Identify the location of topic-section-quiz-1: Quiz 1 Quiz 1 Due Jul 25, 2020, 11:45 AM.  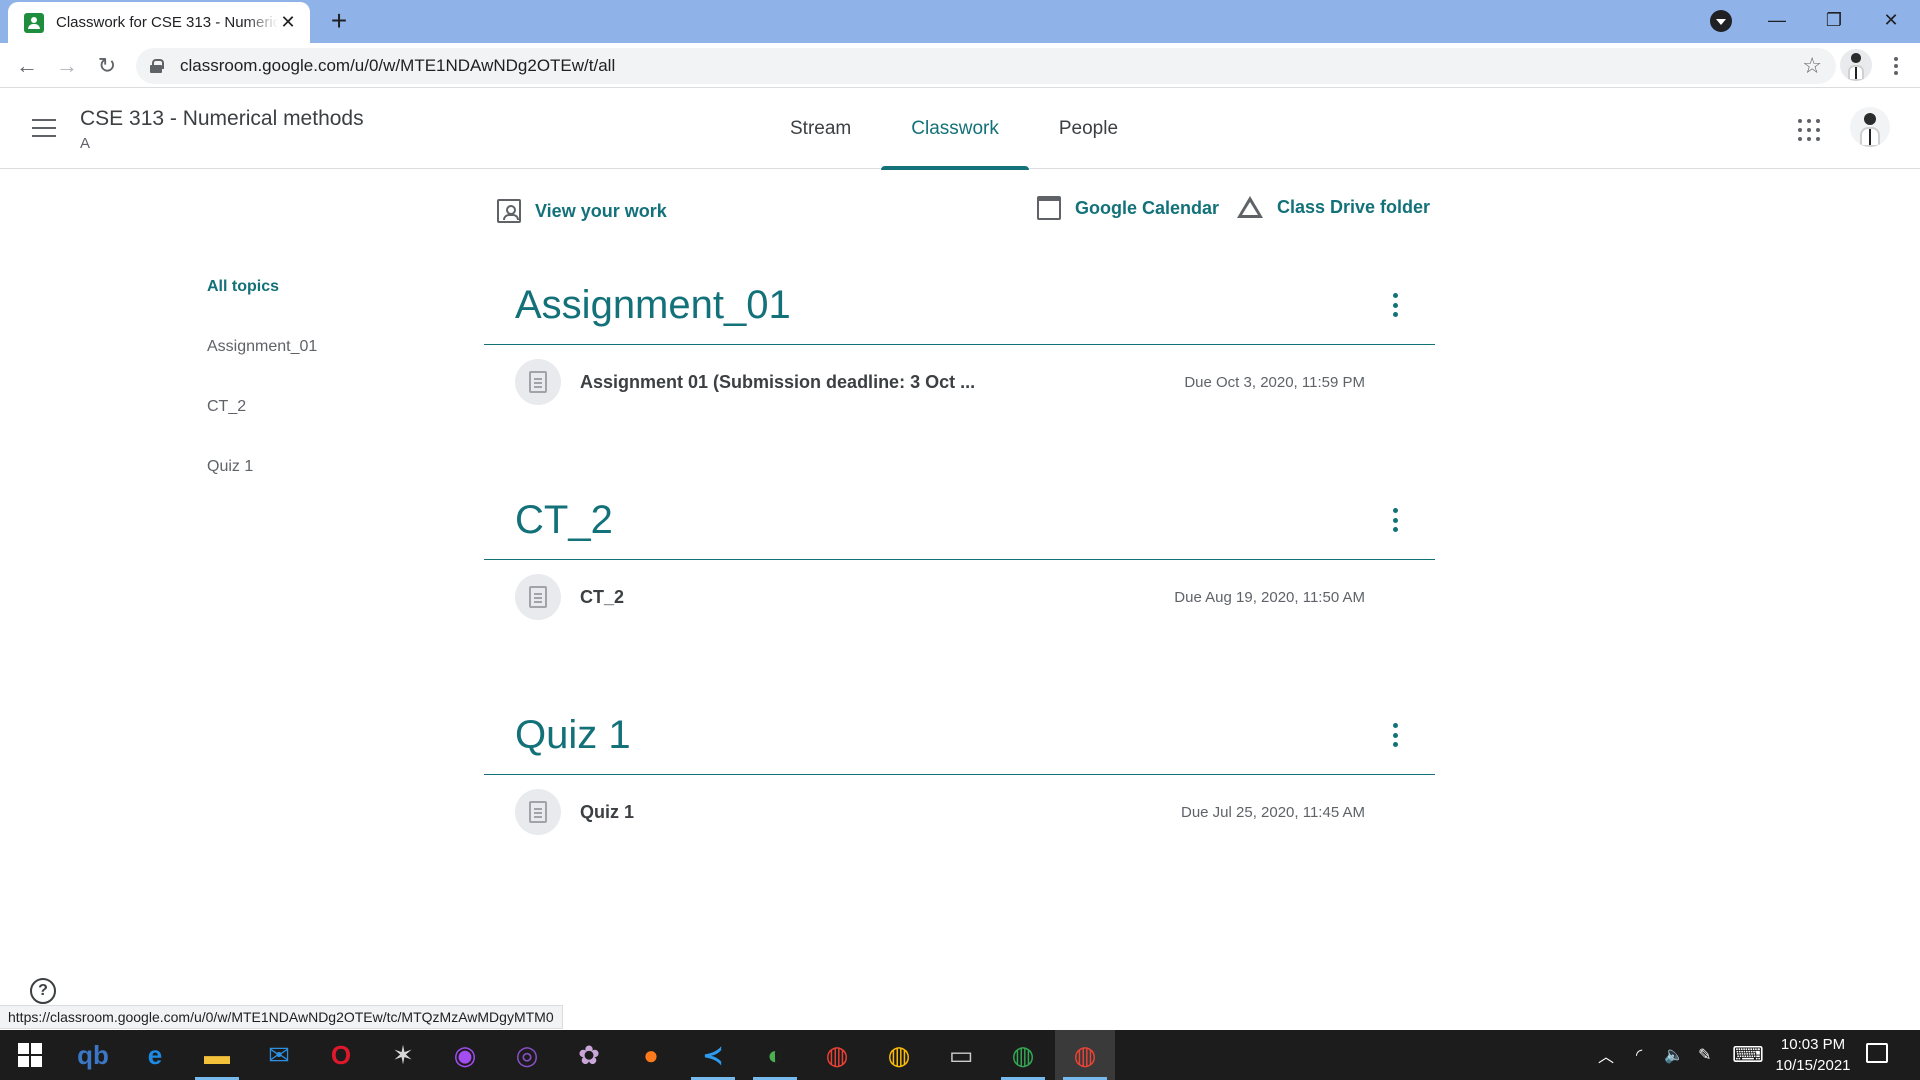
(959, 772).